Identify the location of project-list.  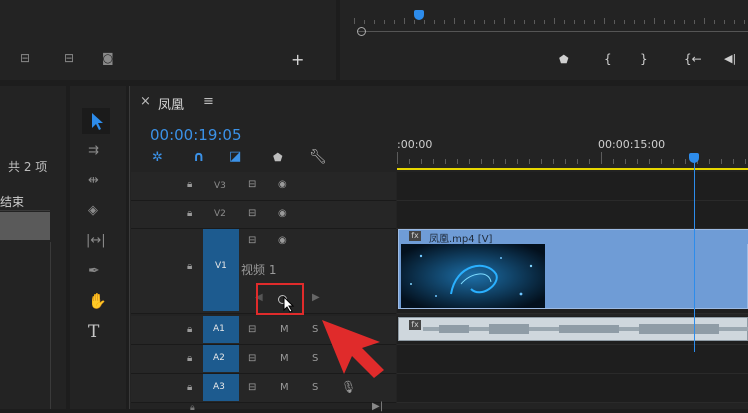
(25, 325).